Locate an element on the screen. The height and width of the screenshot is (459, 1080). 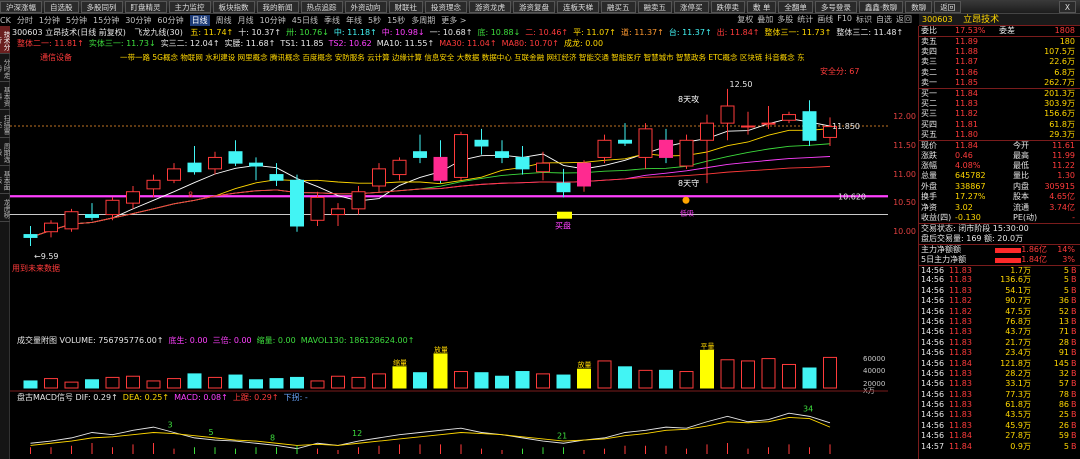
sidebar-tab-3: 扫描雷达 is located at coordinates (5, 124).